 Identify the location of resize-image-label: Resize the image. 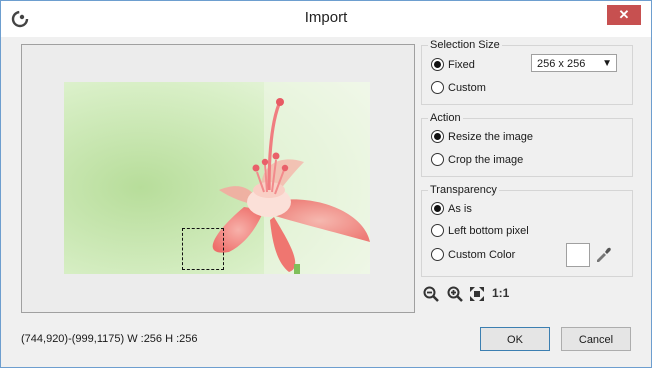
(490, 137).